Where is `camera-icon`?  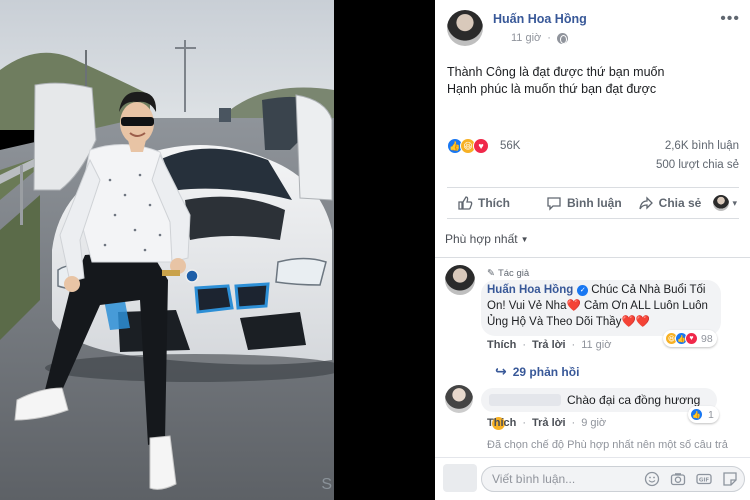
camera-icon is located at coordinates (678, 479).